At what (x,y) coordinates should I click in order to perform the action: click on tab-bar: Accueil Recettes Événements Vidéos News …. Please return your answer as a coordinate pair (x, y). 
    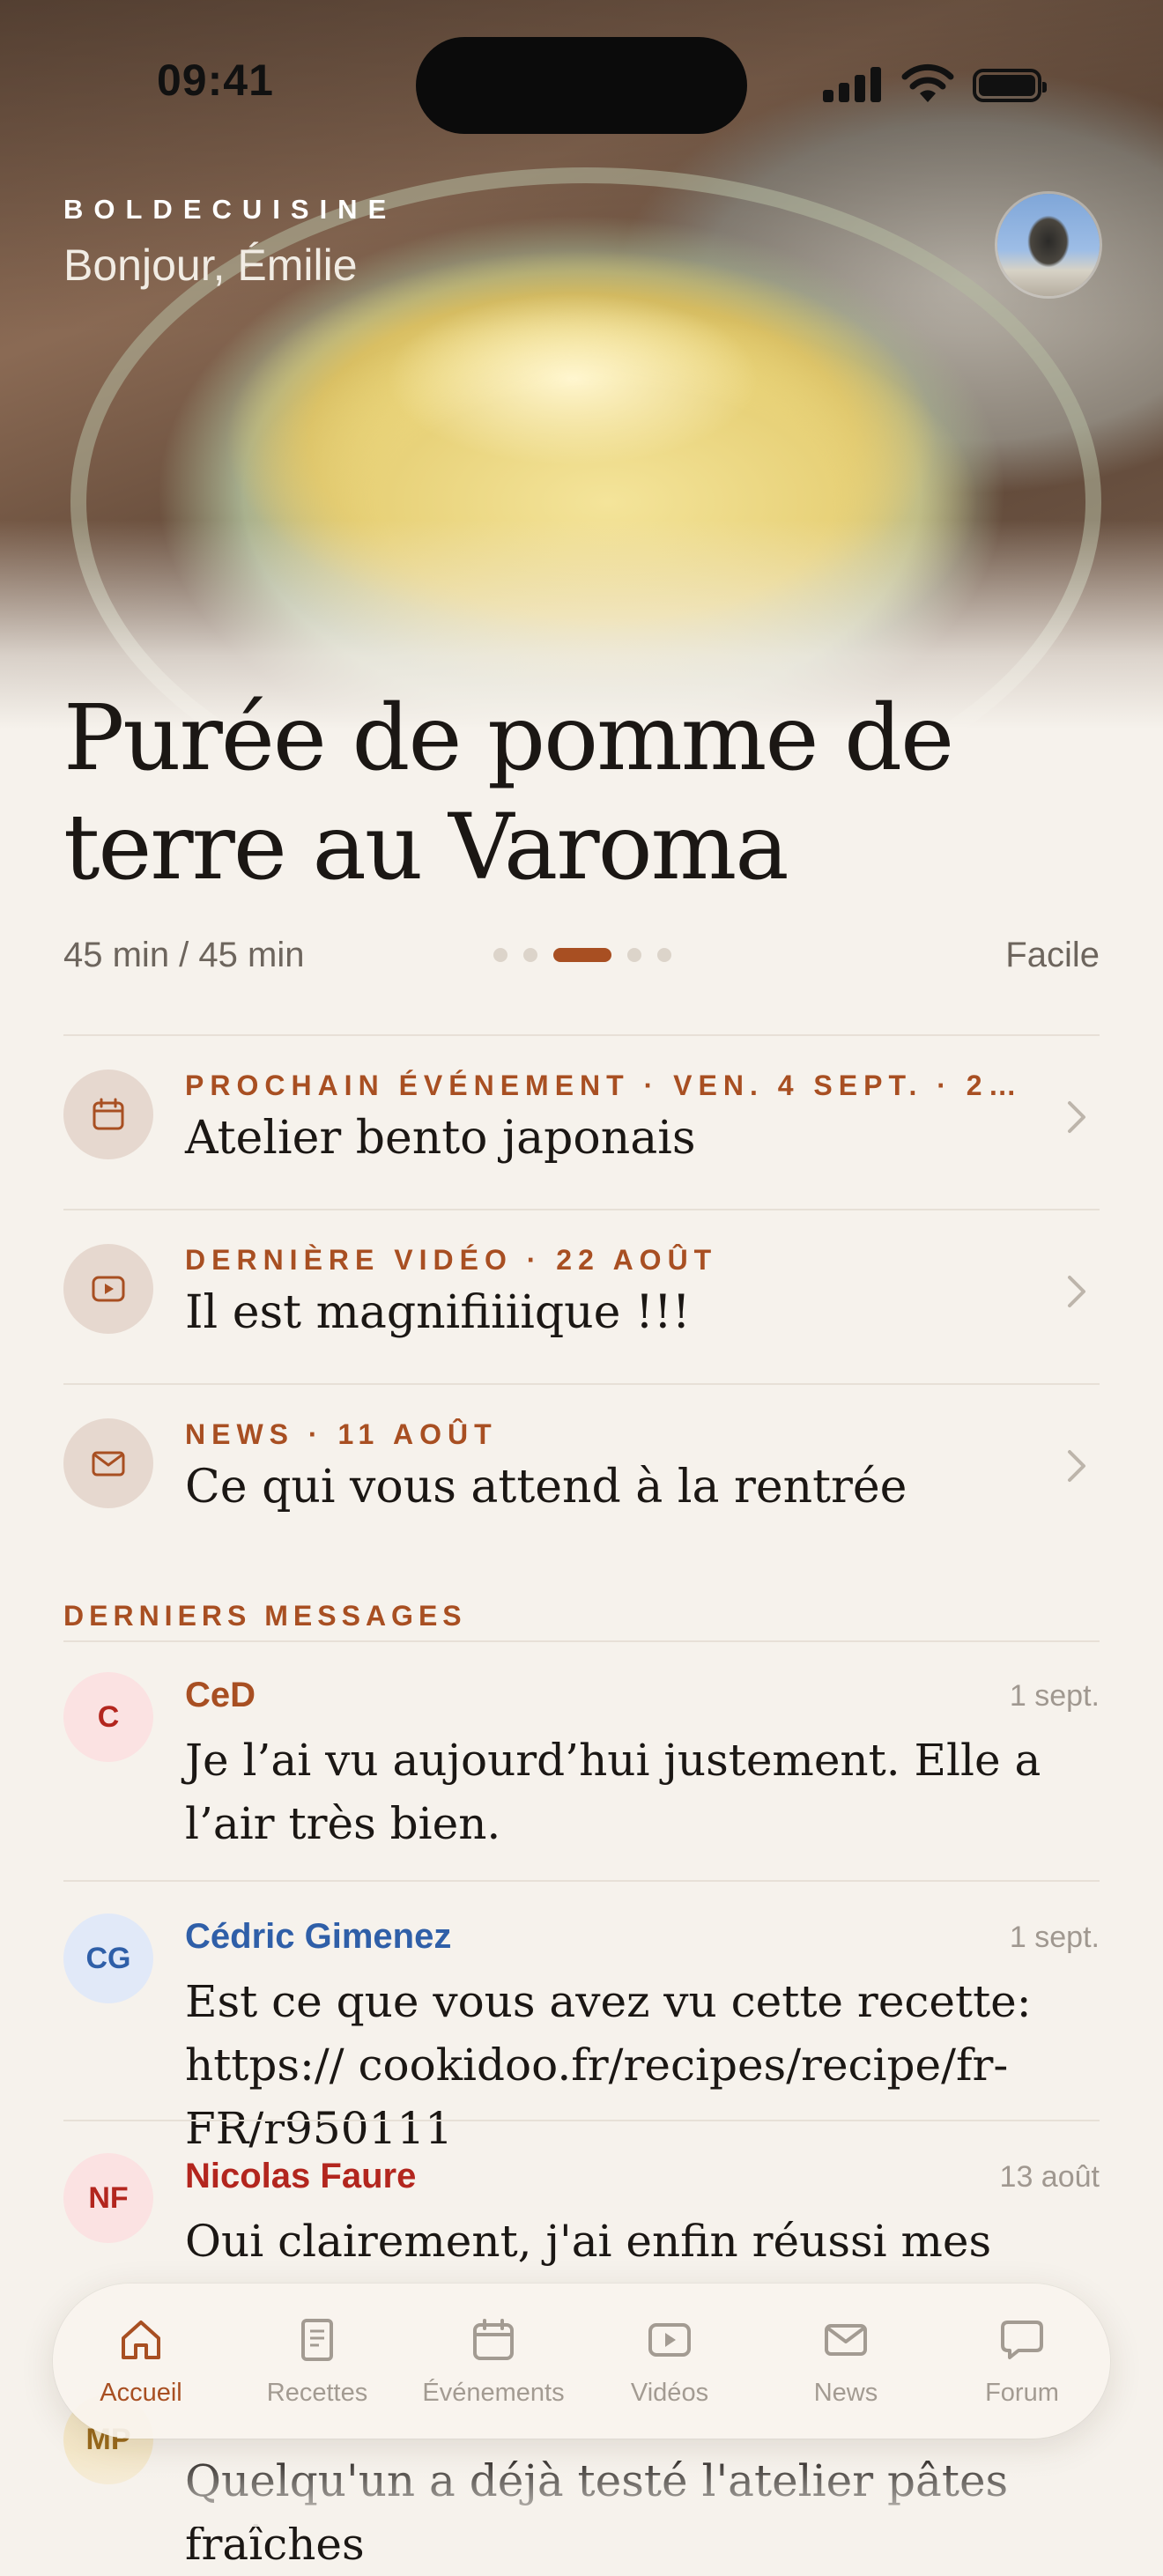
    Looking at the image, I should click on (581, 2361).